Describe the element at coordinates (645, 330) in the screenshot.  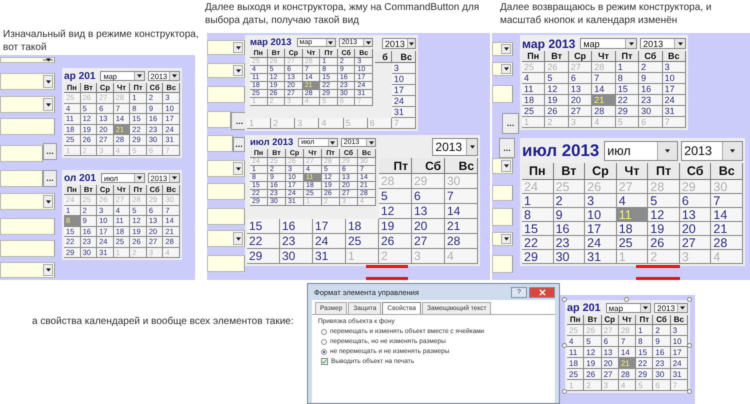
I see `day-cell: 1` at that location.